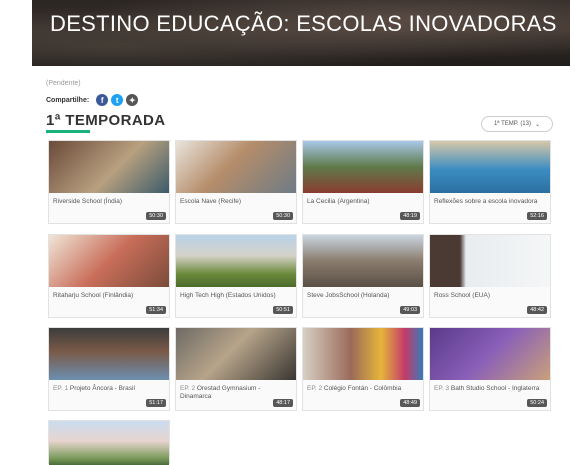 Image resolution: width=575 pixels, height=465 pixels. I want to click on twitter-icon: t, so click(117, 100).